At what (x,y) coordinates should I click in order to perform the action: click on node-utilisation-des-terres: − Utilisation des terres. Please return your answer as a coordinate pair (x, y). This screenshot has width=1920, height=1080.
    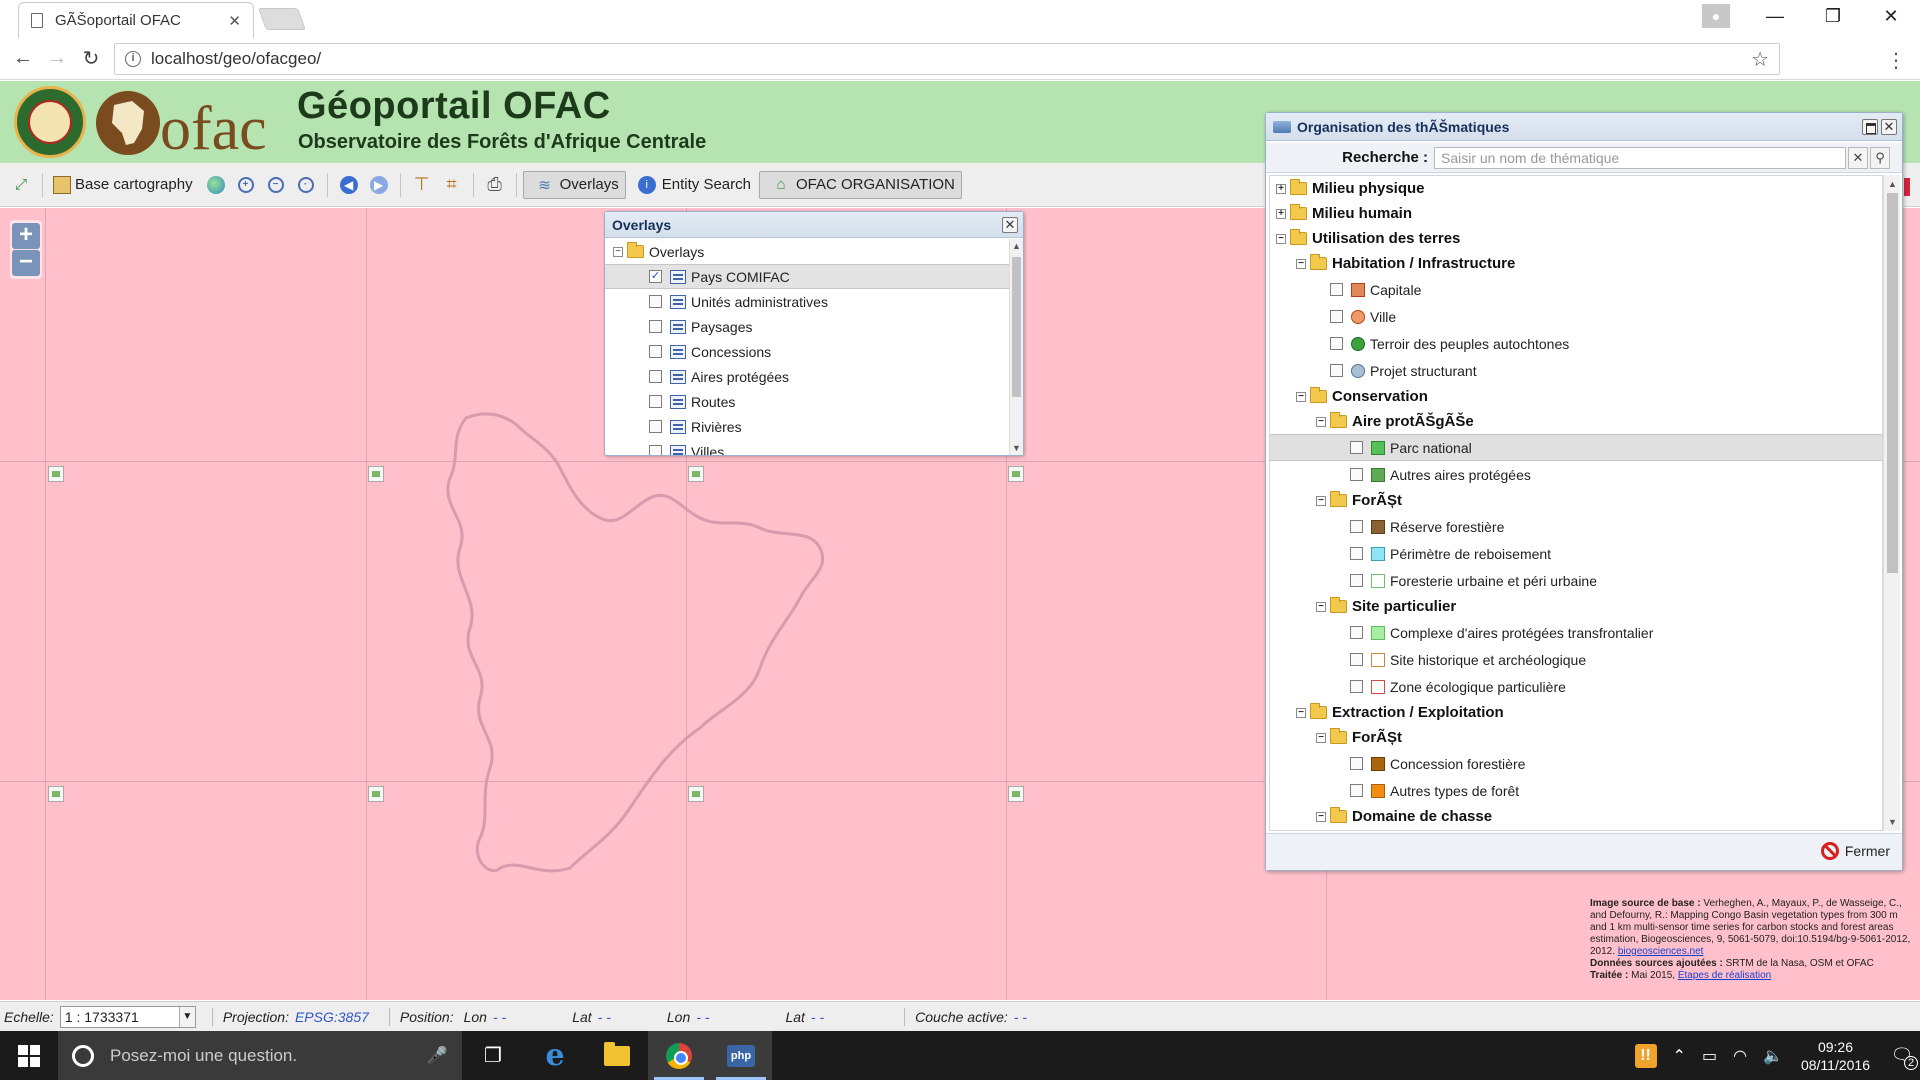
    Looking at the image, I should click on (1576, 238).